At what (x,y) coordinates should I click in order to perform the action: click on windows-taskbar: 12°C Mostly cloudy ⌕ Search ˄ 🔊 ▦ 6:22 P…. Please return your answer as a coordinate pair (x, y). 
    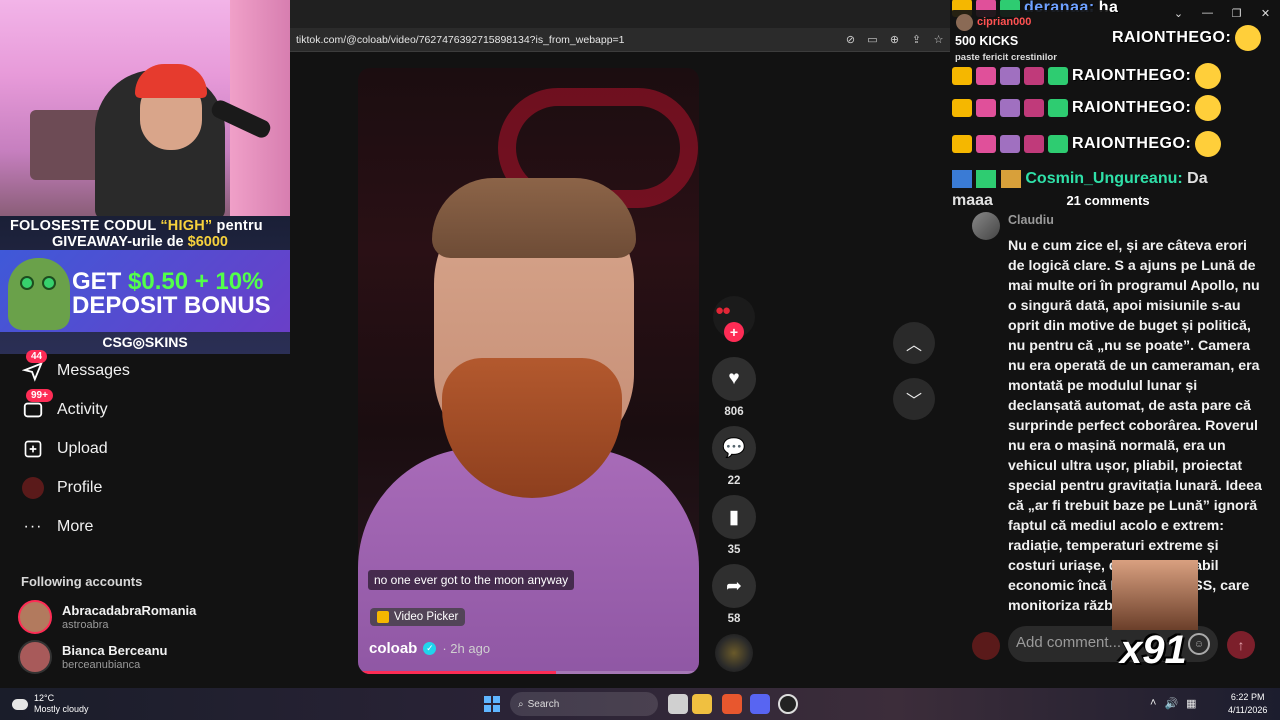
    Looking at the image, I should click on (640, 704).